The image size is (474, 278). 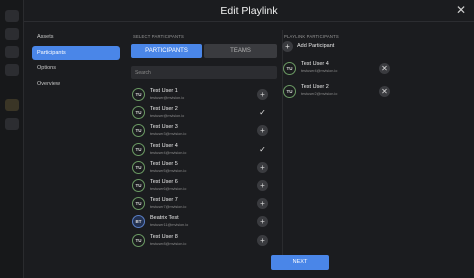 I want to click on header-divider, so click(x=249, y=21).